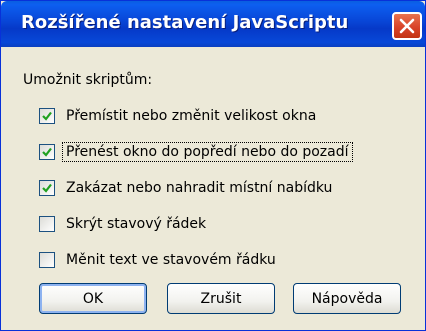 Image resolution: width=426 pixels, height=331 pixels. Describe the element at coordinates (47, 224) in the screenshot. I see `checkbox-hide-status` at that location.